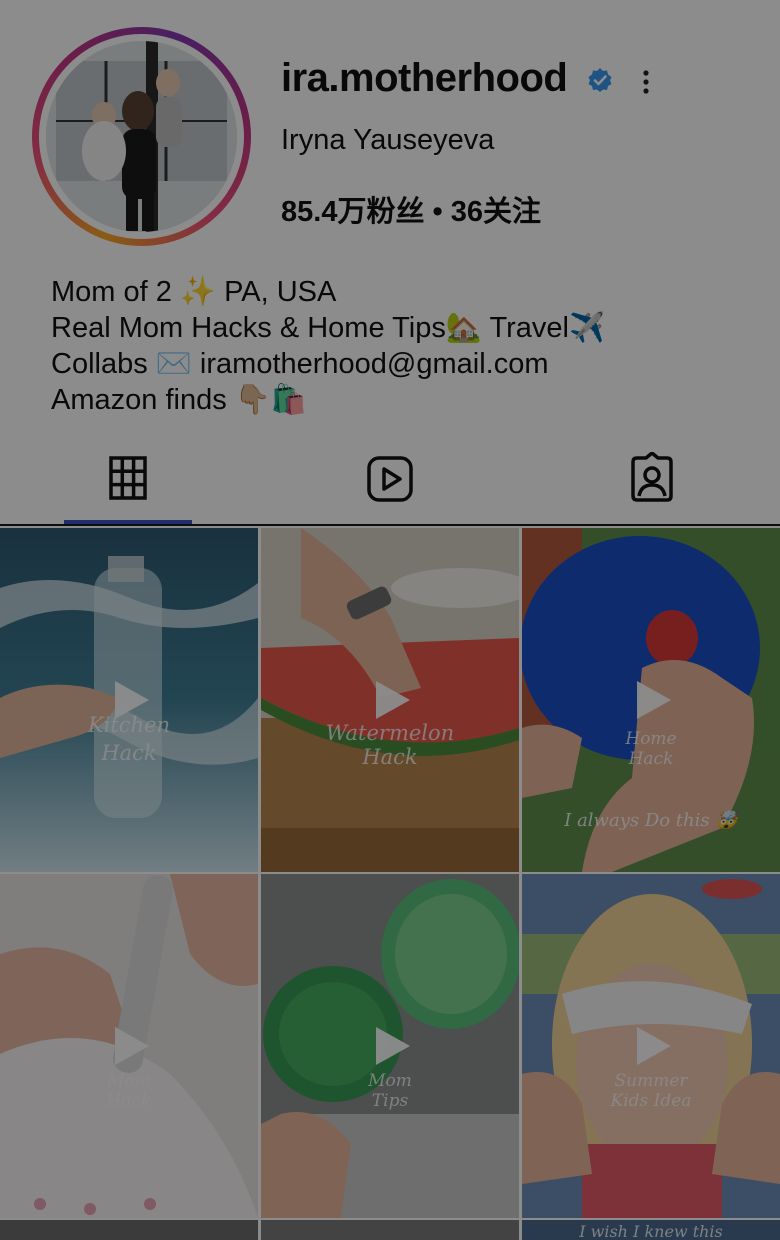  I want to click on tagged-icon, so click(652, 479).